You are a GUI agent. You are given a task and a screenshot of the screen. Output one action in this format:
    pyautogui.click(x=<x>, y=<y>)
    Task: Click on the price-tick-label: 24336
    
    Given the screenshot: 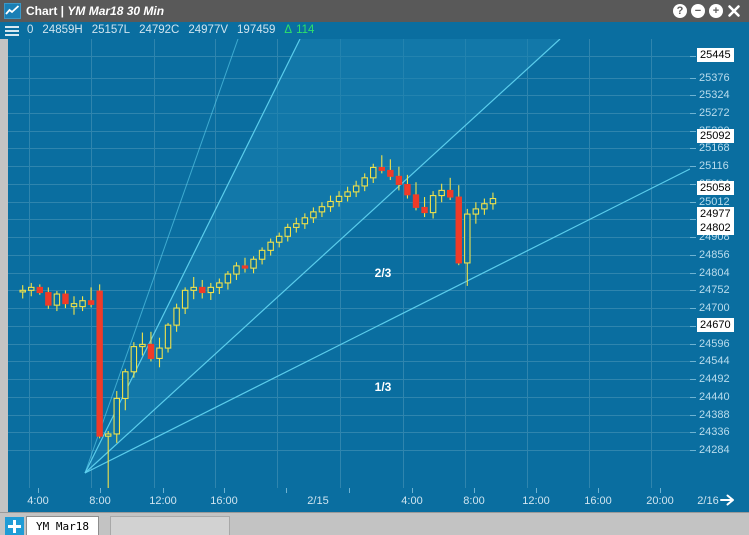 What is the action you would take?
    pyautogui.click(x=714, y=432)
    